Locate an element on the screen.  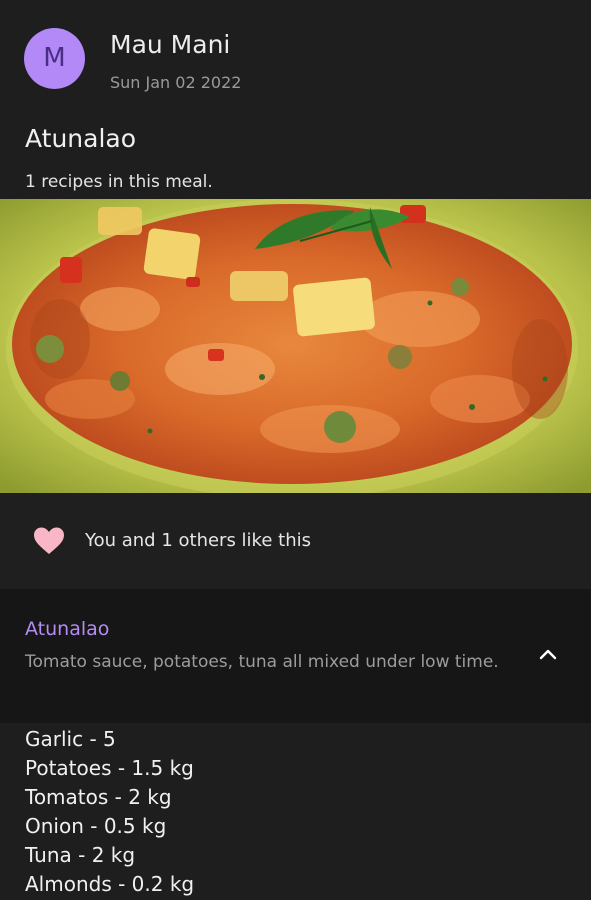
like-count-text: You and 1 others like this is located at coordinates (198, 540).